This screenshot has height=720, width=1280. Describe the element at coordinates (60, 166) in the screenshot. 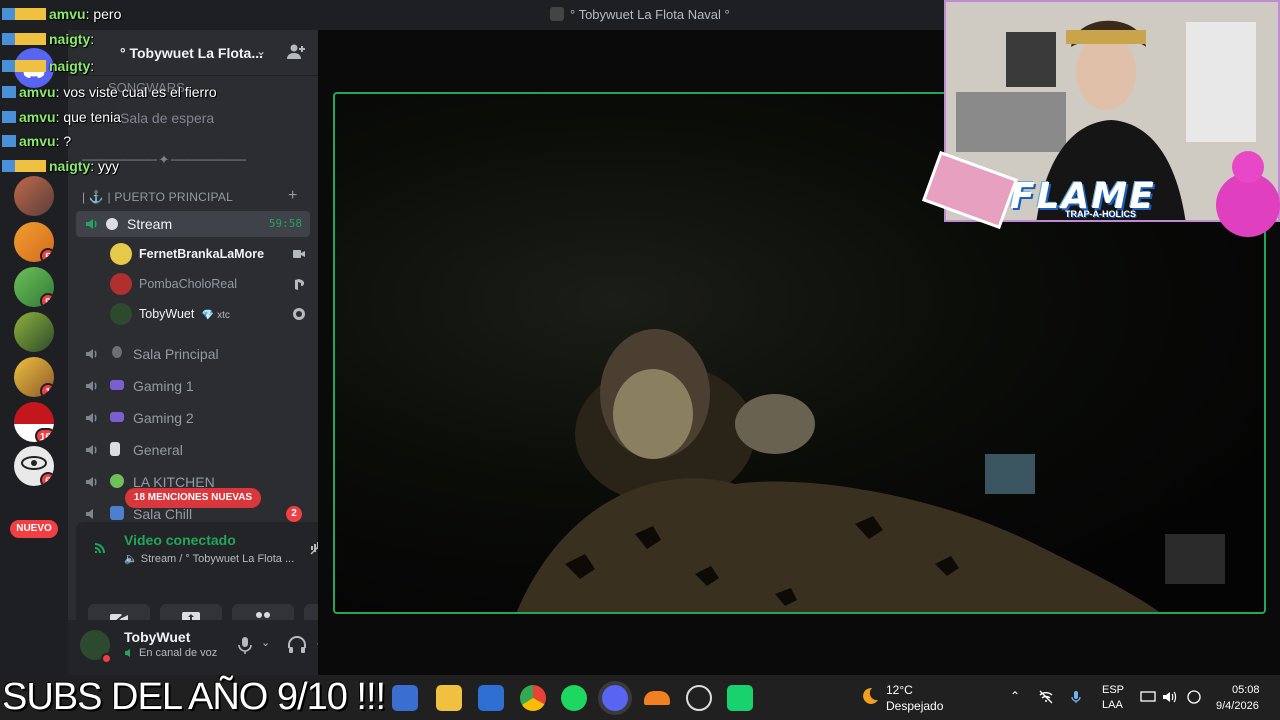

I see `chat-message: naigty: yyy` at that location.